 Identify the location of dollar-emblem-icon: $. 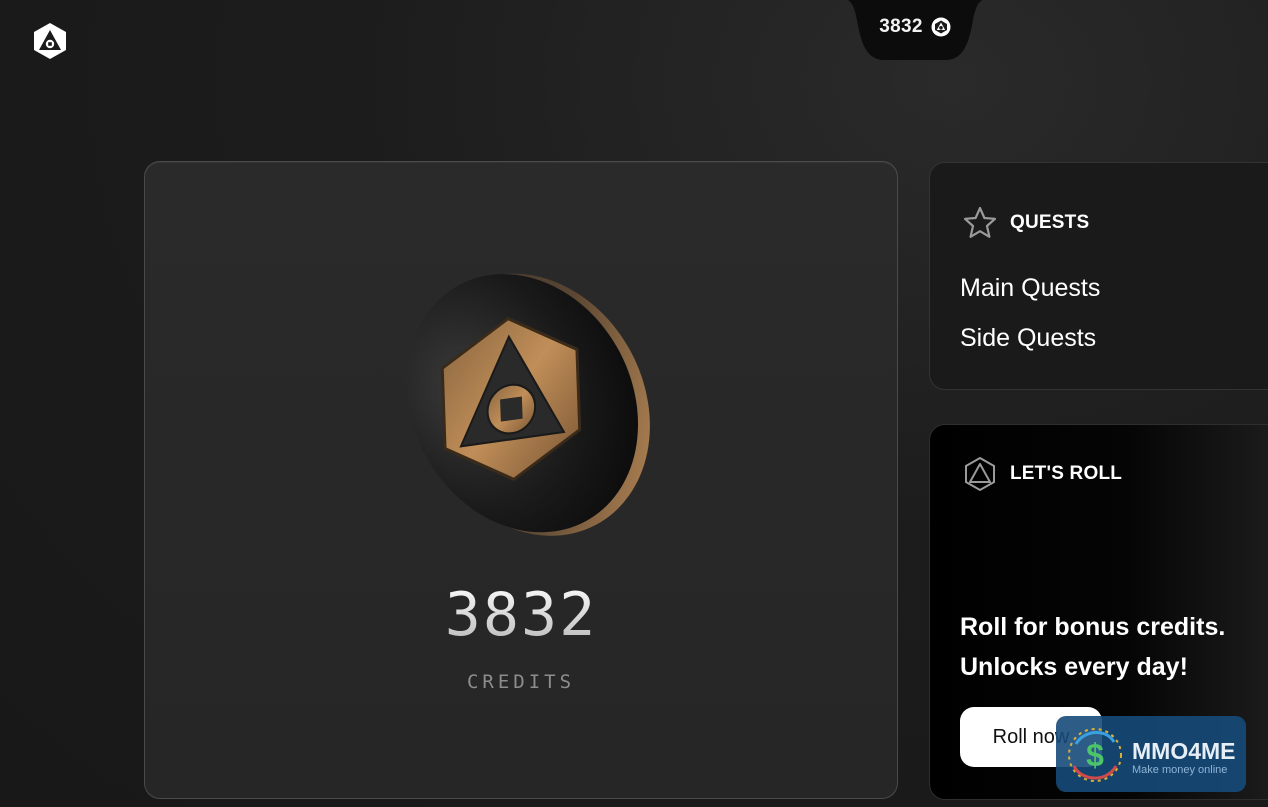
(1095, 755).